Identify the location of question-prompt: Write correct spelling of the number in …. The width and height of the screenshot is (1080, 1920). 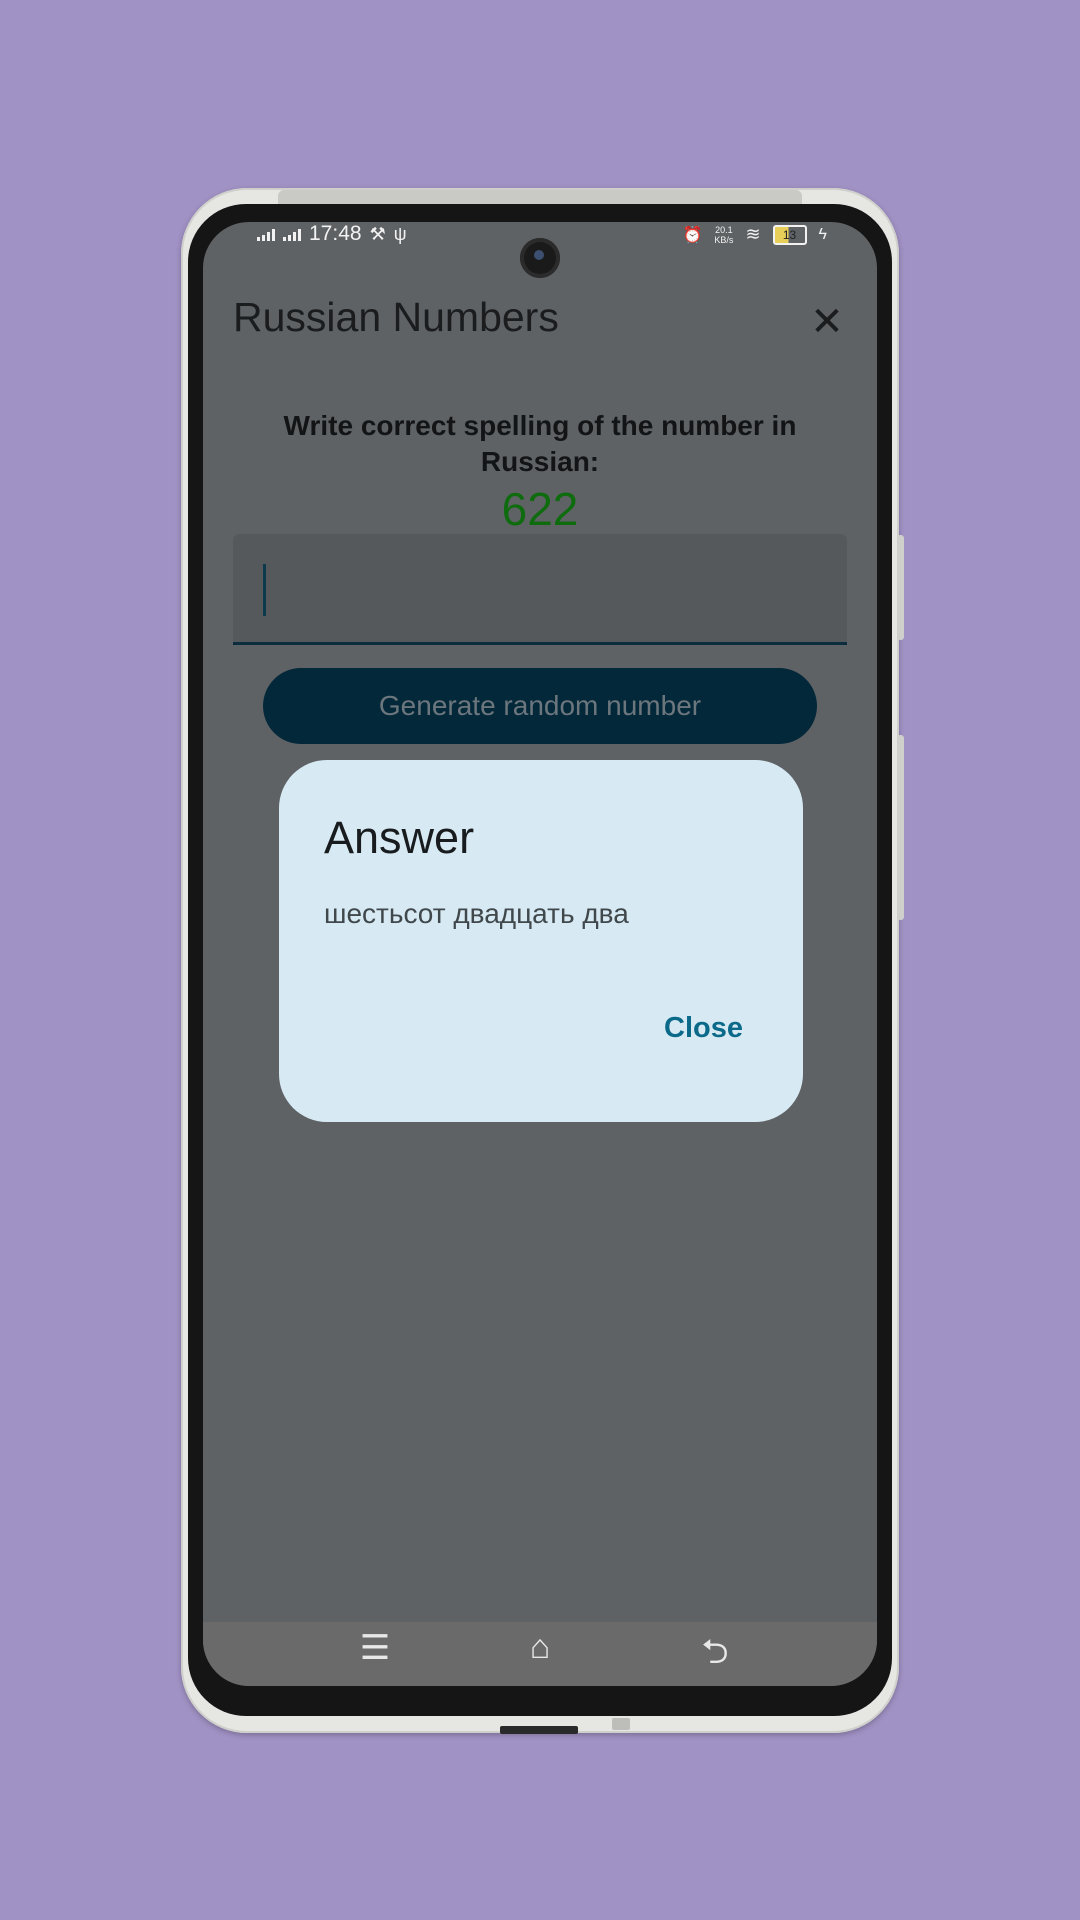
(540, 443).